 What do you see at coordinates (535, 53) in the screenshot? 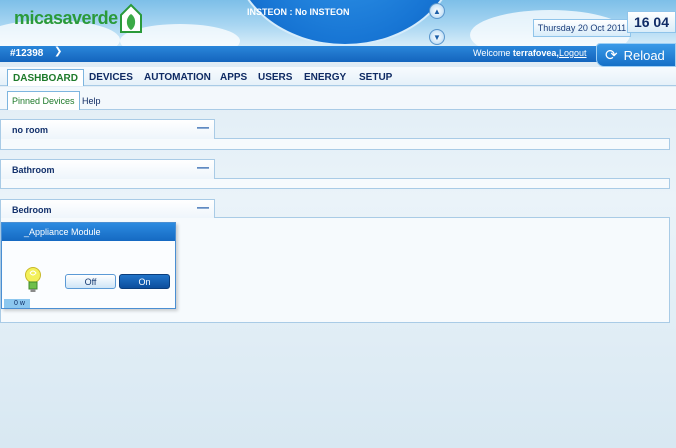
I see `username: terrafovea,` at bounding box center [535, 53].